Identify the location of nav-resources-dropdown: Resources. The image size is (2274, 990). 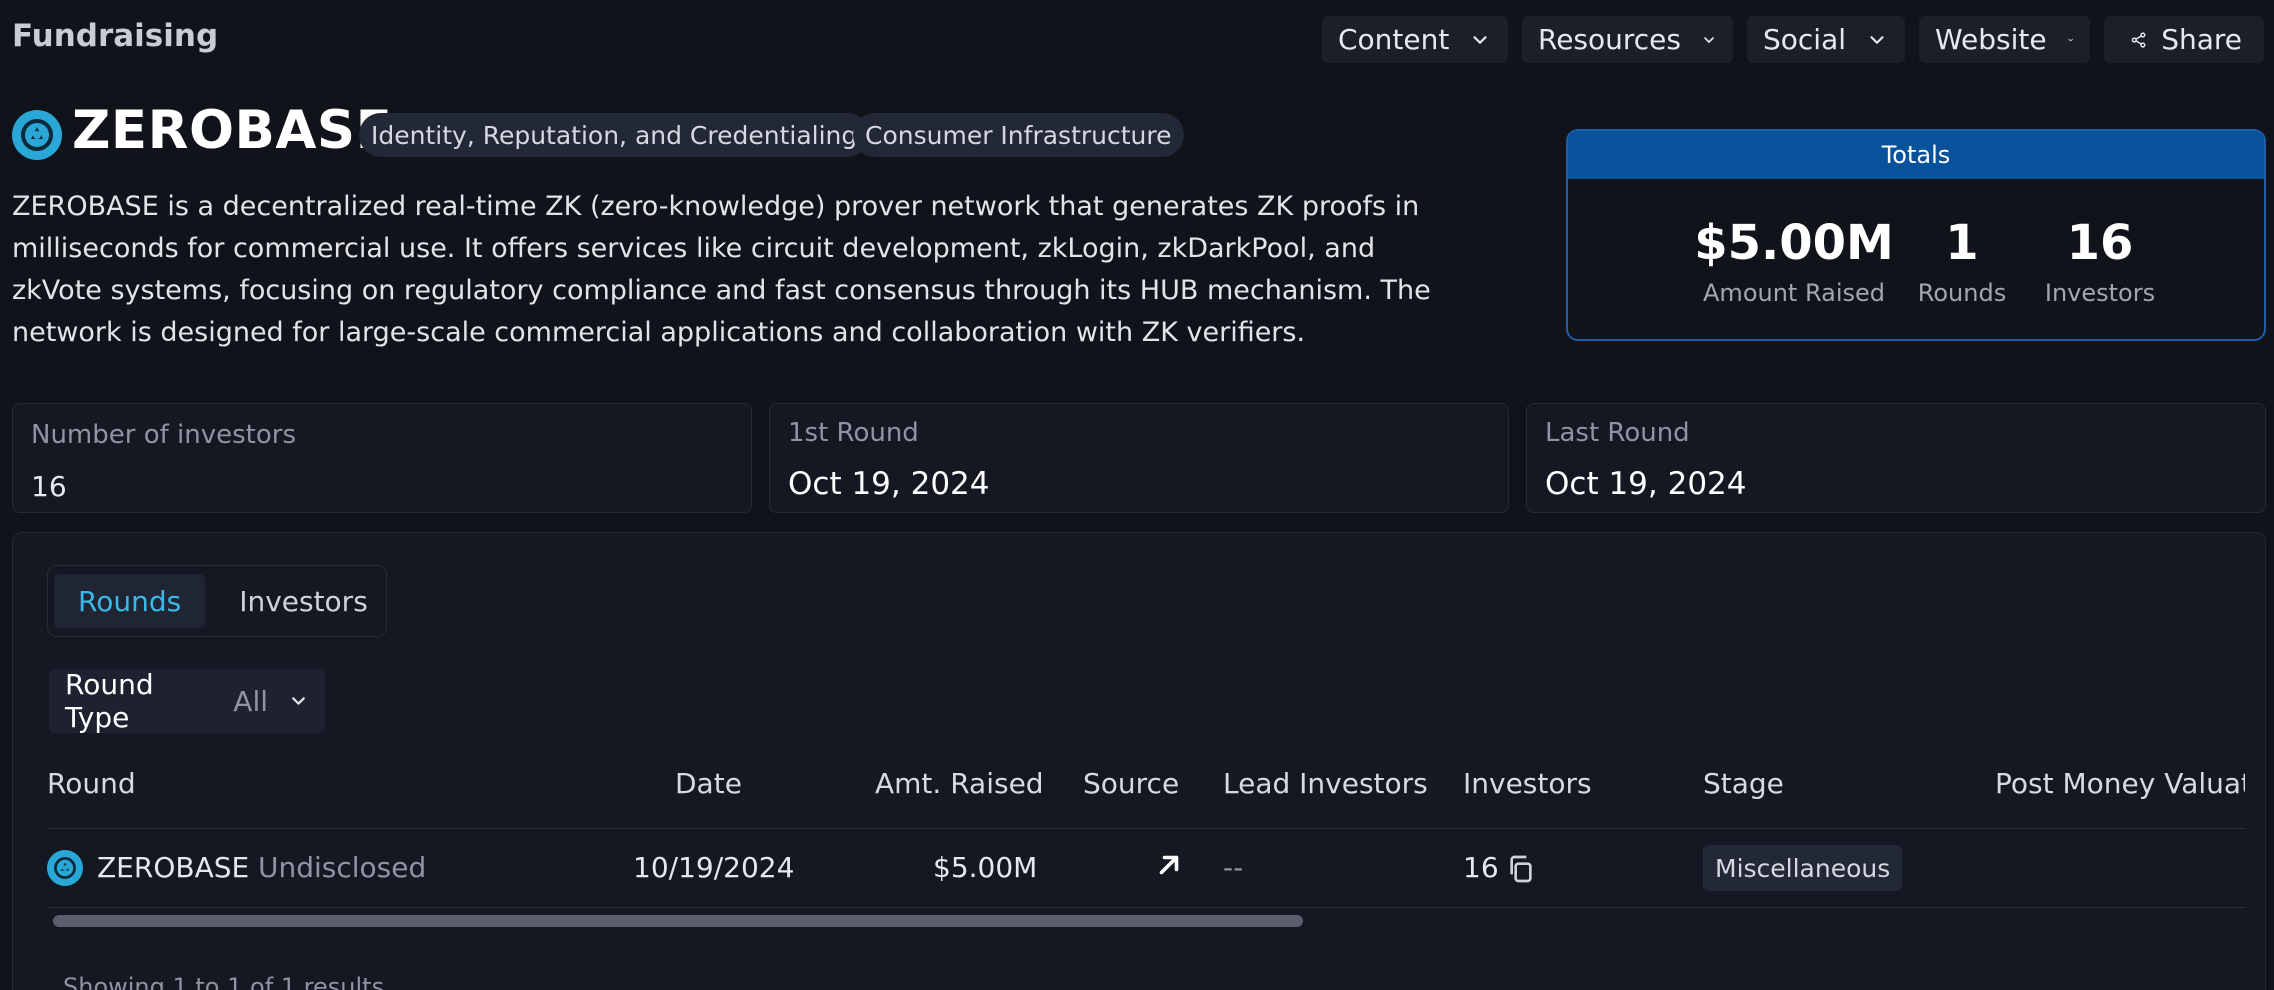
(1627, 39).